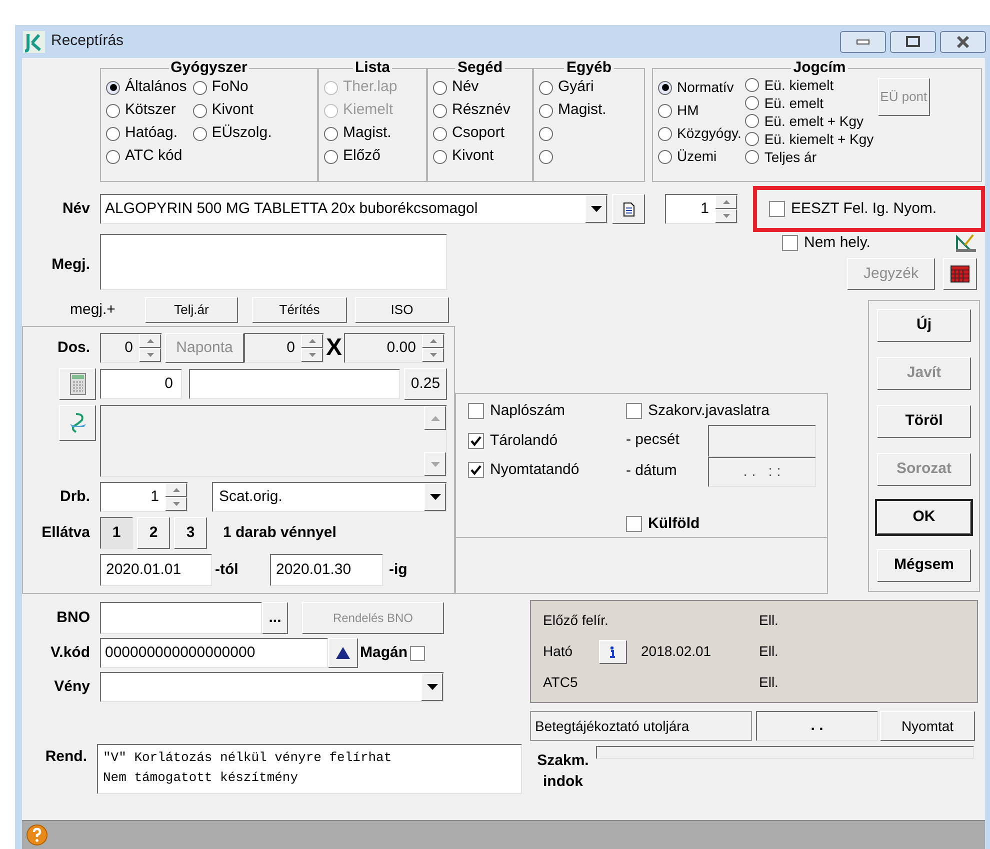  I want to click on maximize-button, so click(913, 41).